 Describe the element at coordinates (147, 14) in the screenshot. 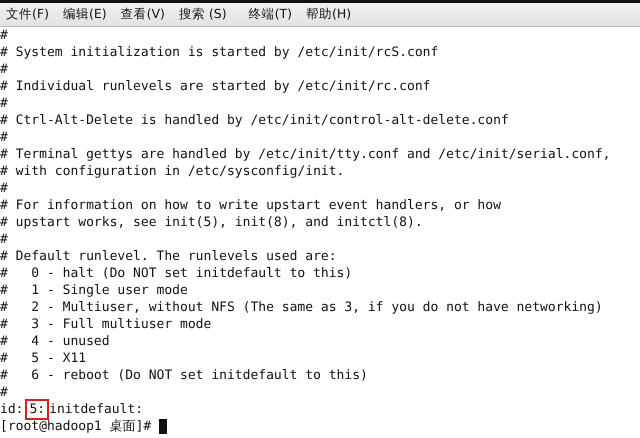

I see `menu-item: 查看(V)` at that location.